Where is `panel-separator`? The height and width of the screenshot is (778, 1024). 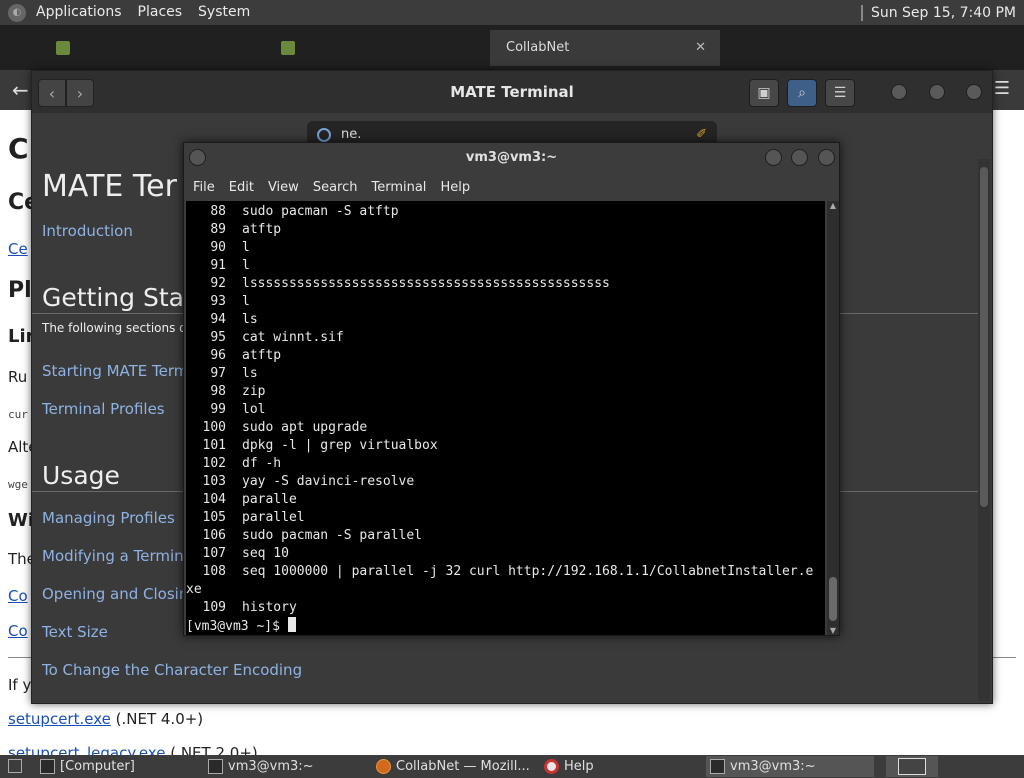 panel-separator is located at coordinates (861, 12).